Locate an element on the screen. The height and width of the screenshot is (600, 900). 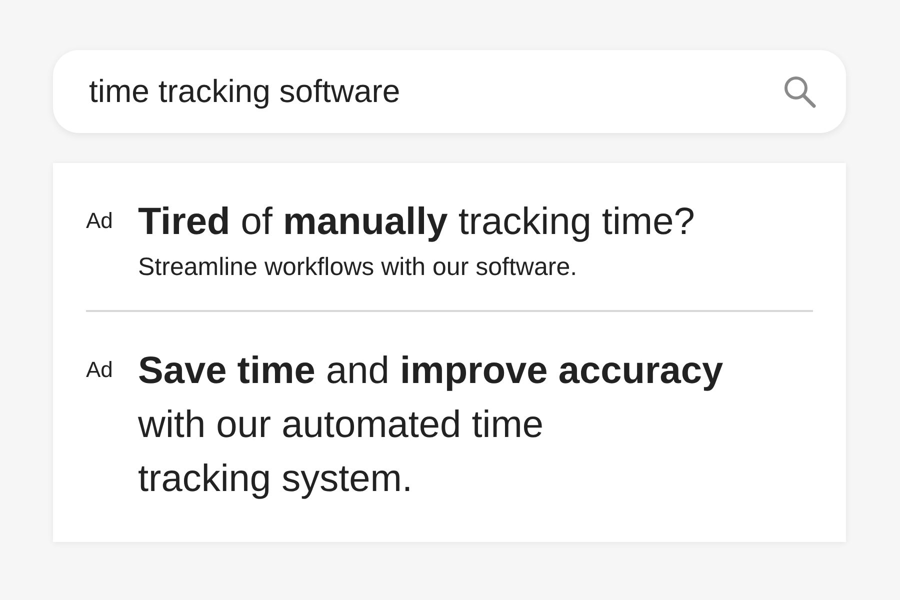
search-input: time tracking software is located at coordinates (435, 91).